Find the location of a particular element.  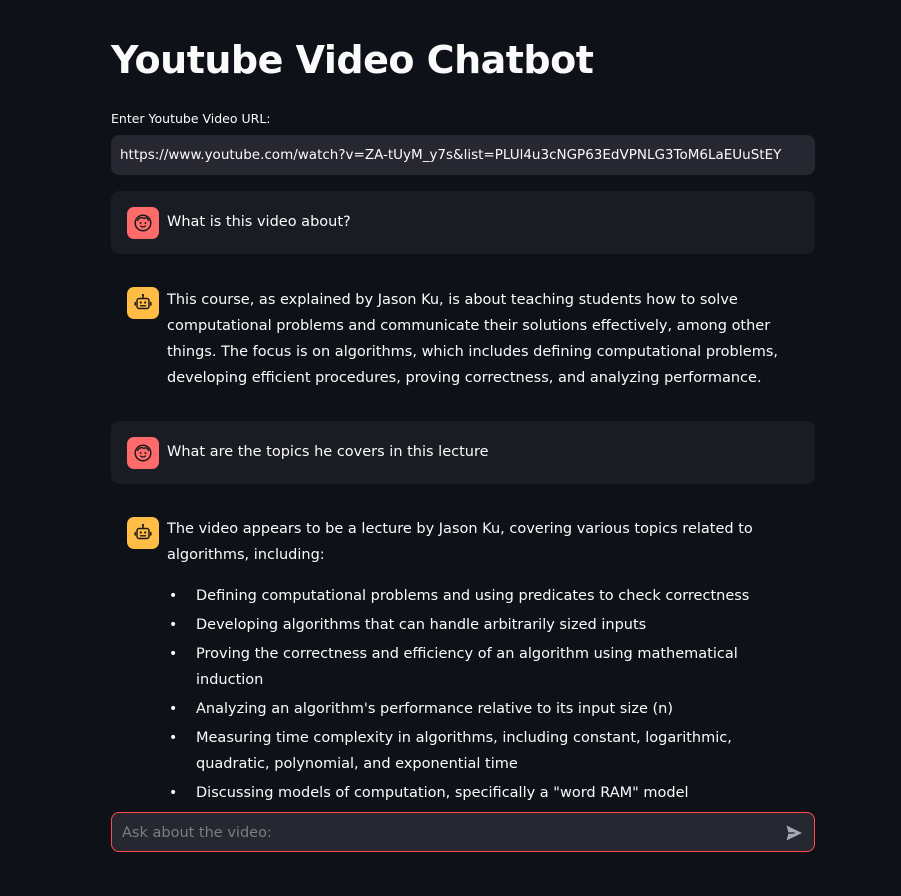

message-text: What is this video about? is located at coordinates (259, 222).